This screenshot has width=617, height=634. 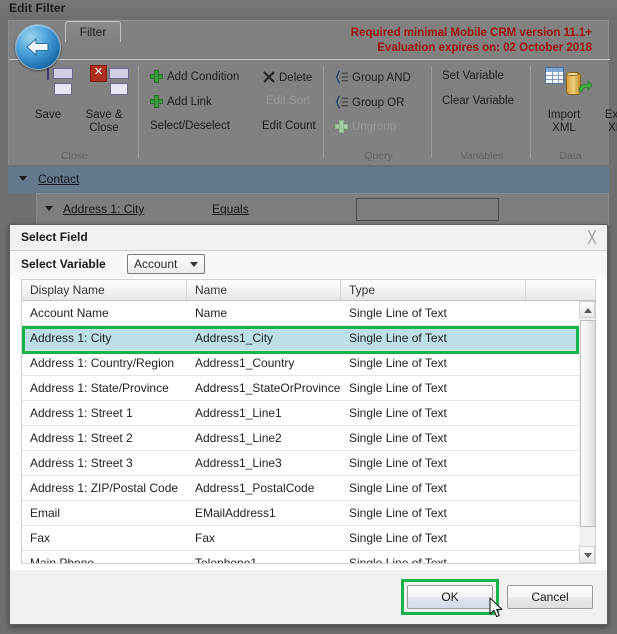 I want to click on x-delete-icon, so click(x=269, y=77).